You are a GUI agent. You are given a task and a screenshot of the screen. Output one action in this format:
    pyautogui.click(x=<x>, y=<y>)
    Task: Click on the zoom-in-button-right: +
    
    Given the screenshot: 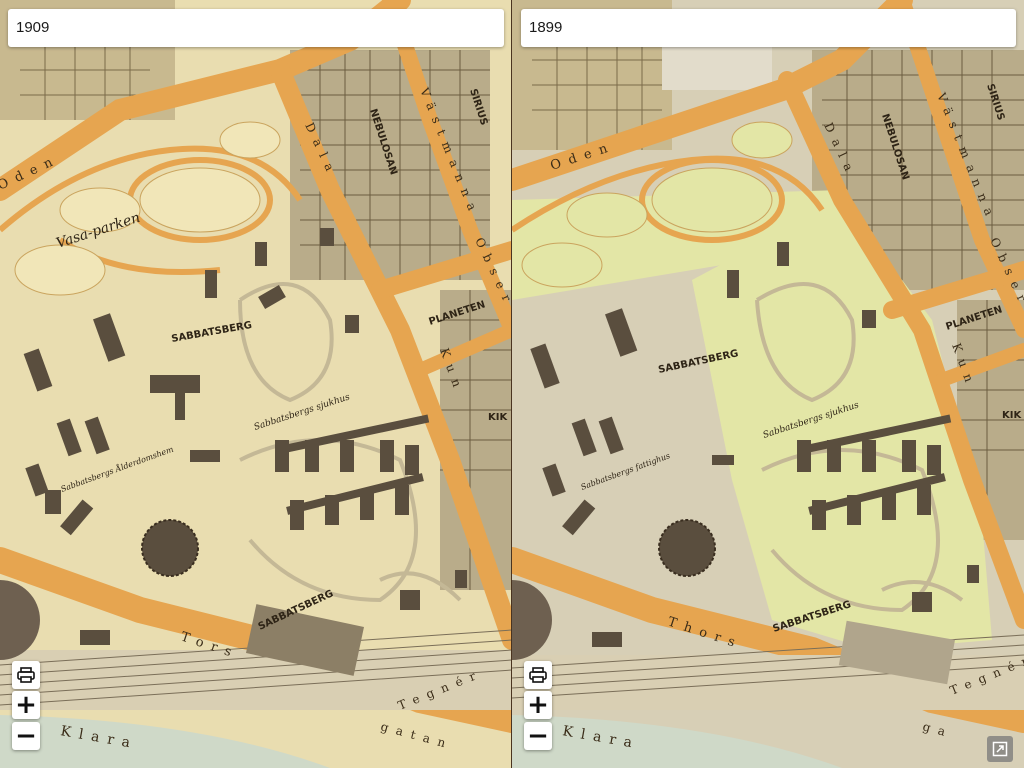 What is the action you would take?
    pyautogui.click(x=538, y=705)
    